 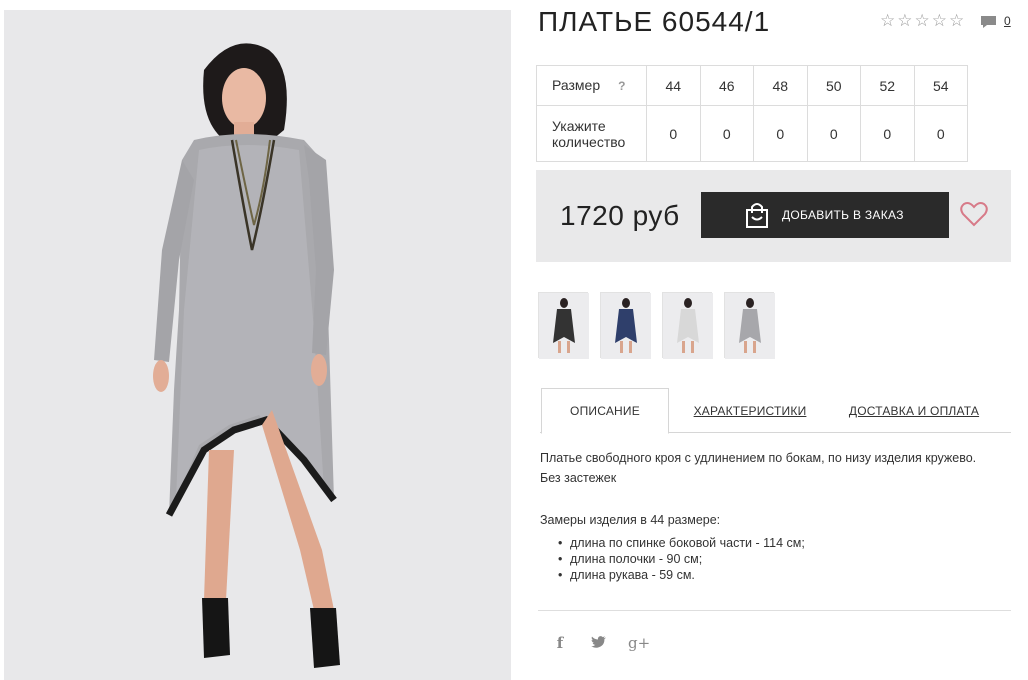 I want to click on tab-description: ОПИСАНИЕ, so click(x=605, y=411).